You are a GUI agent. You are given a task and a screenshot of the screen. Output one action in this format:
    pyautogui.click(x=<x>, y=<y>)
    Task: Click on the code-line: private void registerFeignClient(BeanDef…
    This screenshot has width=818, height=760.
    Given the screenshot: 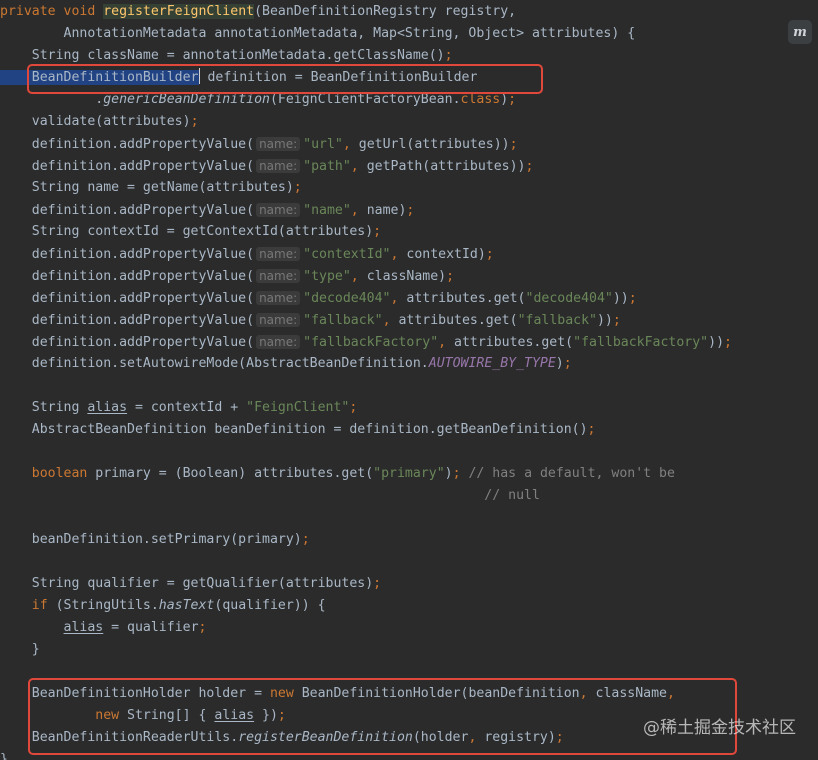 What is the action you would take?
    pyautogui.click(x=409, y=12)
    